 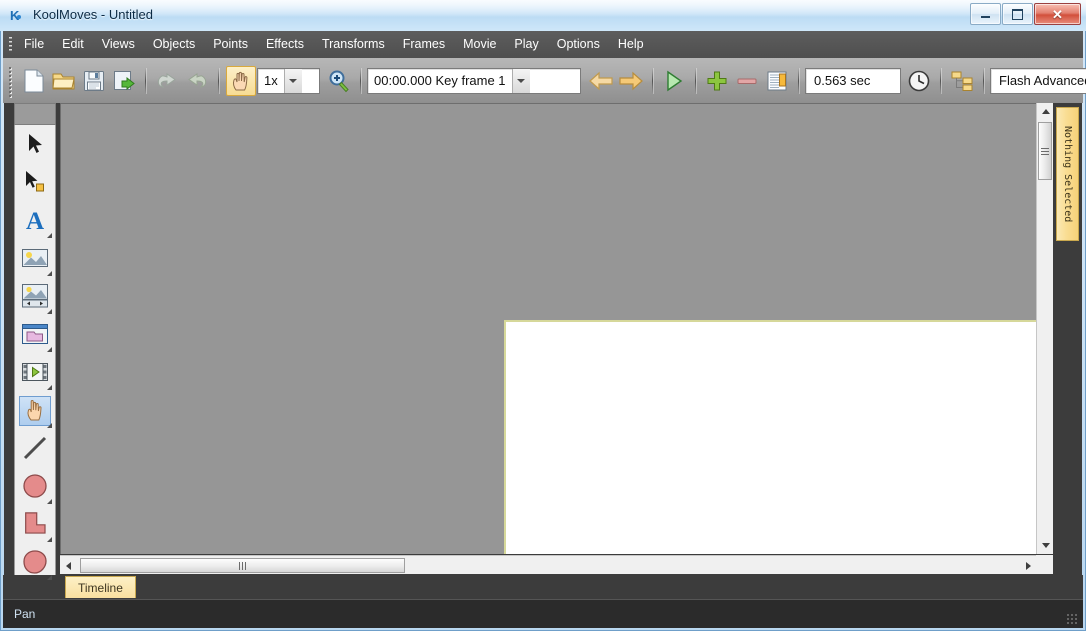 I want to click on frame-duration-field: 0.563 sec, so click(x=853, y=80).